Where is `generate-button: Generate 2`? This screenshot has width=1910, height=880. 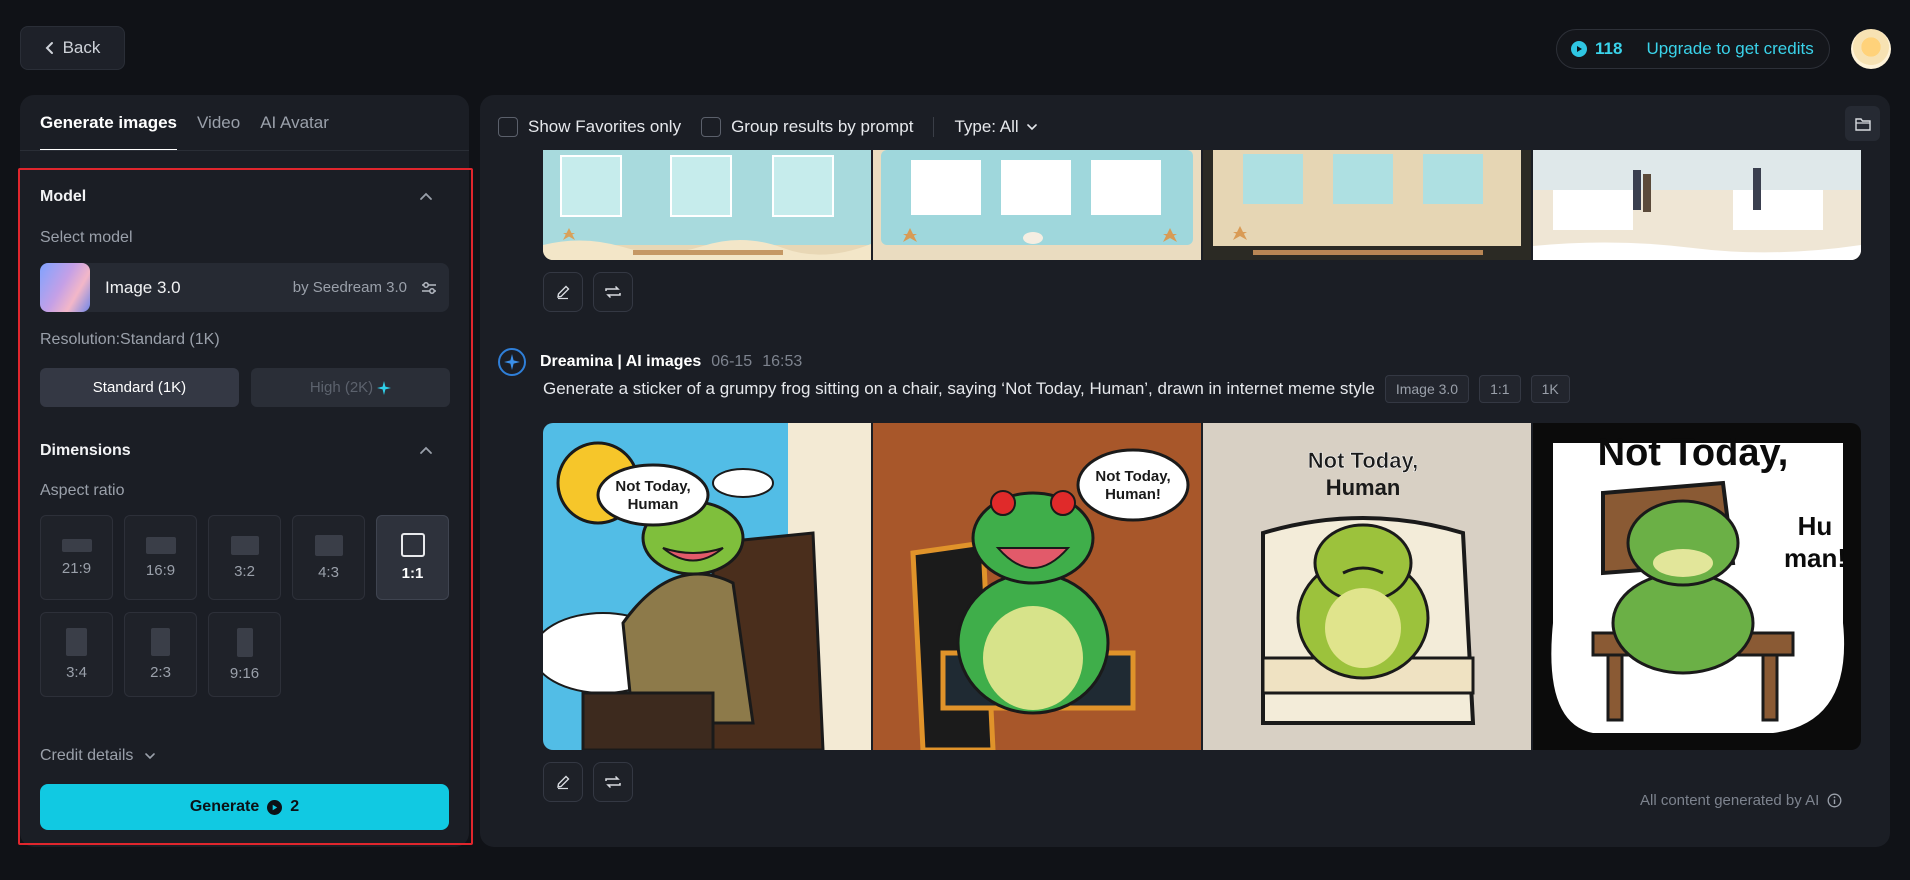
generate-button: Generate 2 is located at coordinates (244, 807).